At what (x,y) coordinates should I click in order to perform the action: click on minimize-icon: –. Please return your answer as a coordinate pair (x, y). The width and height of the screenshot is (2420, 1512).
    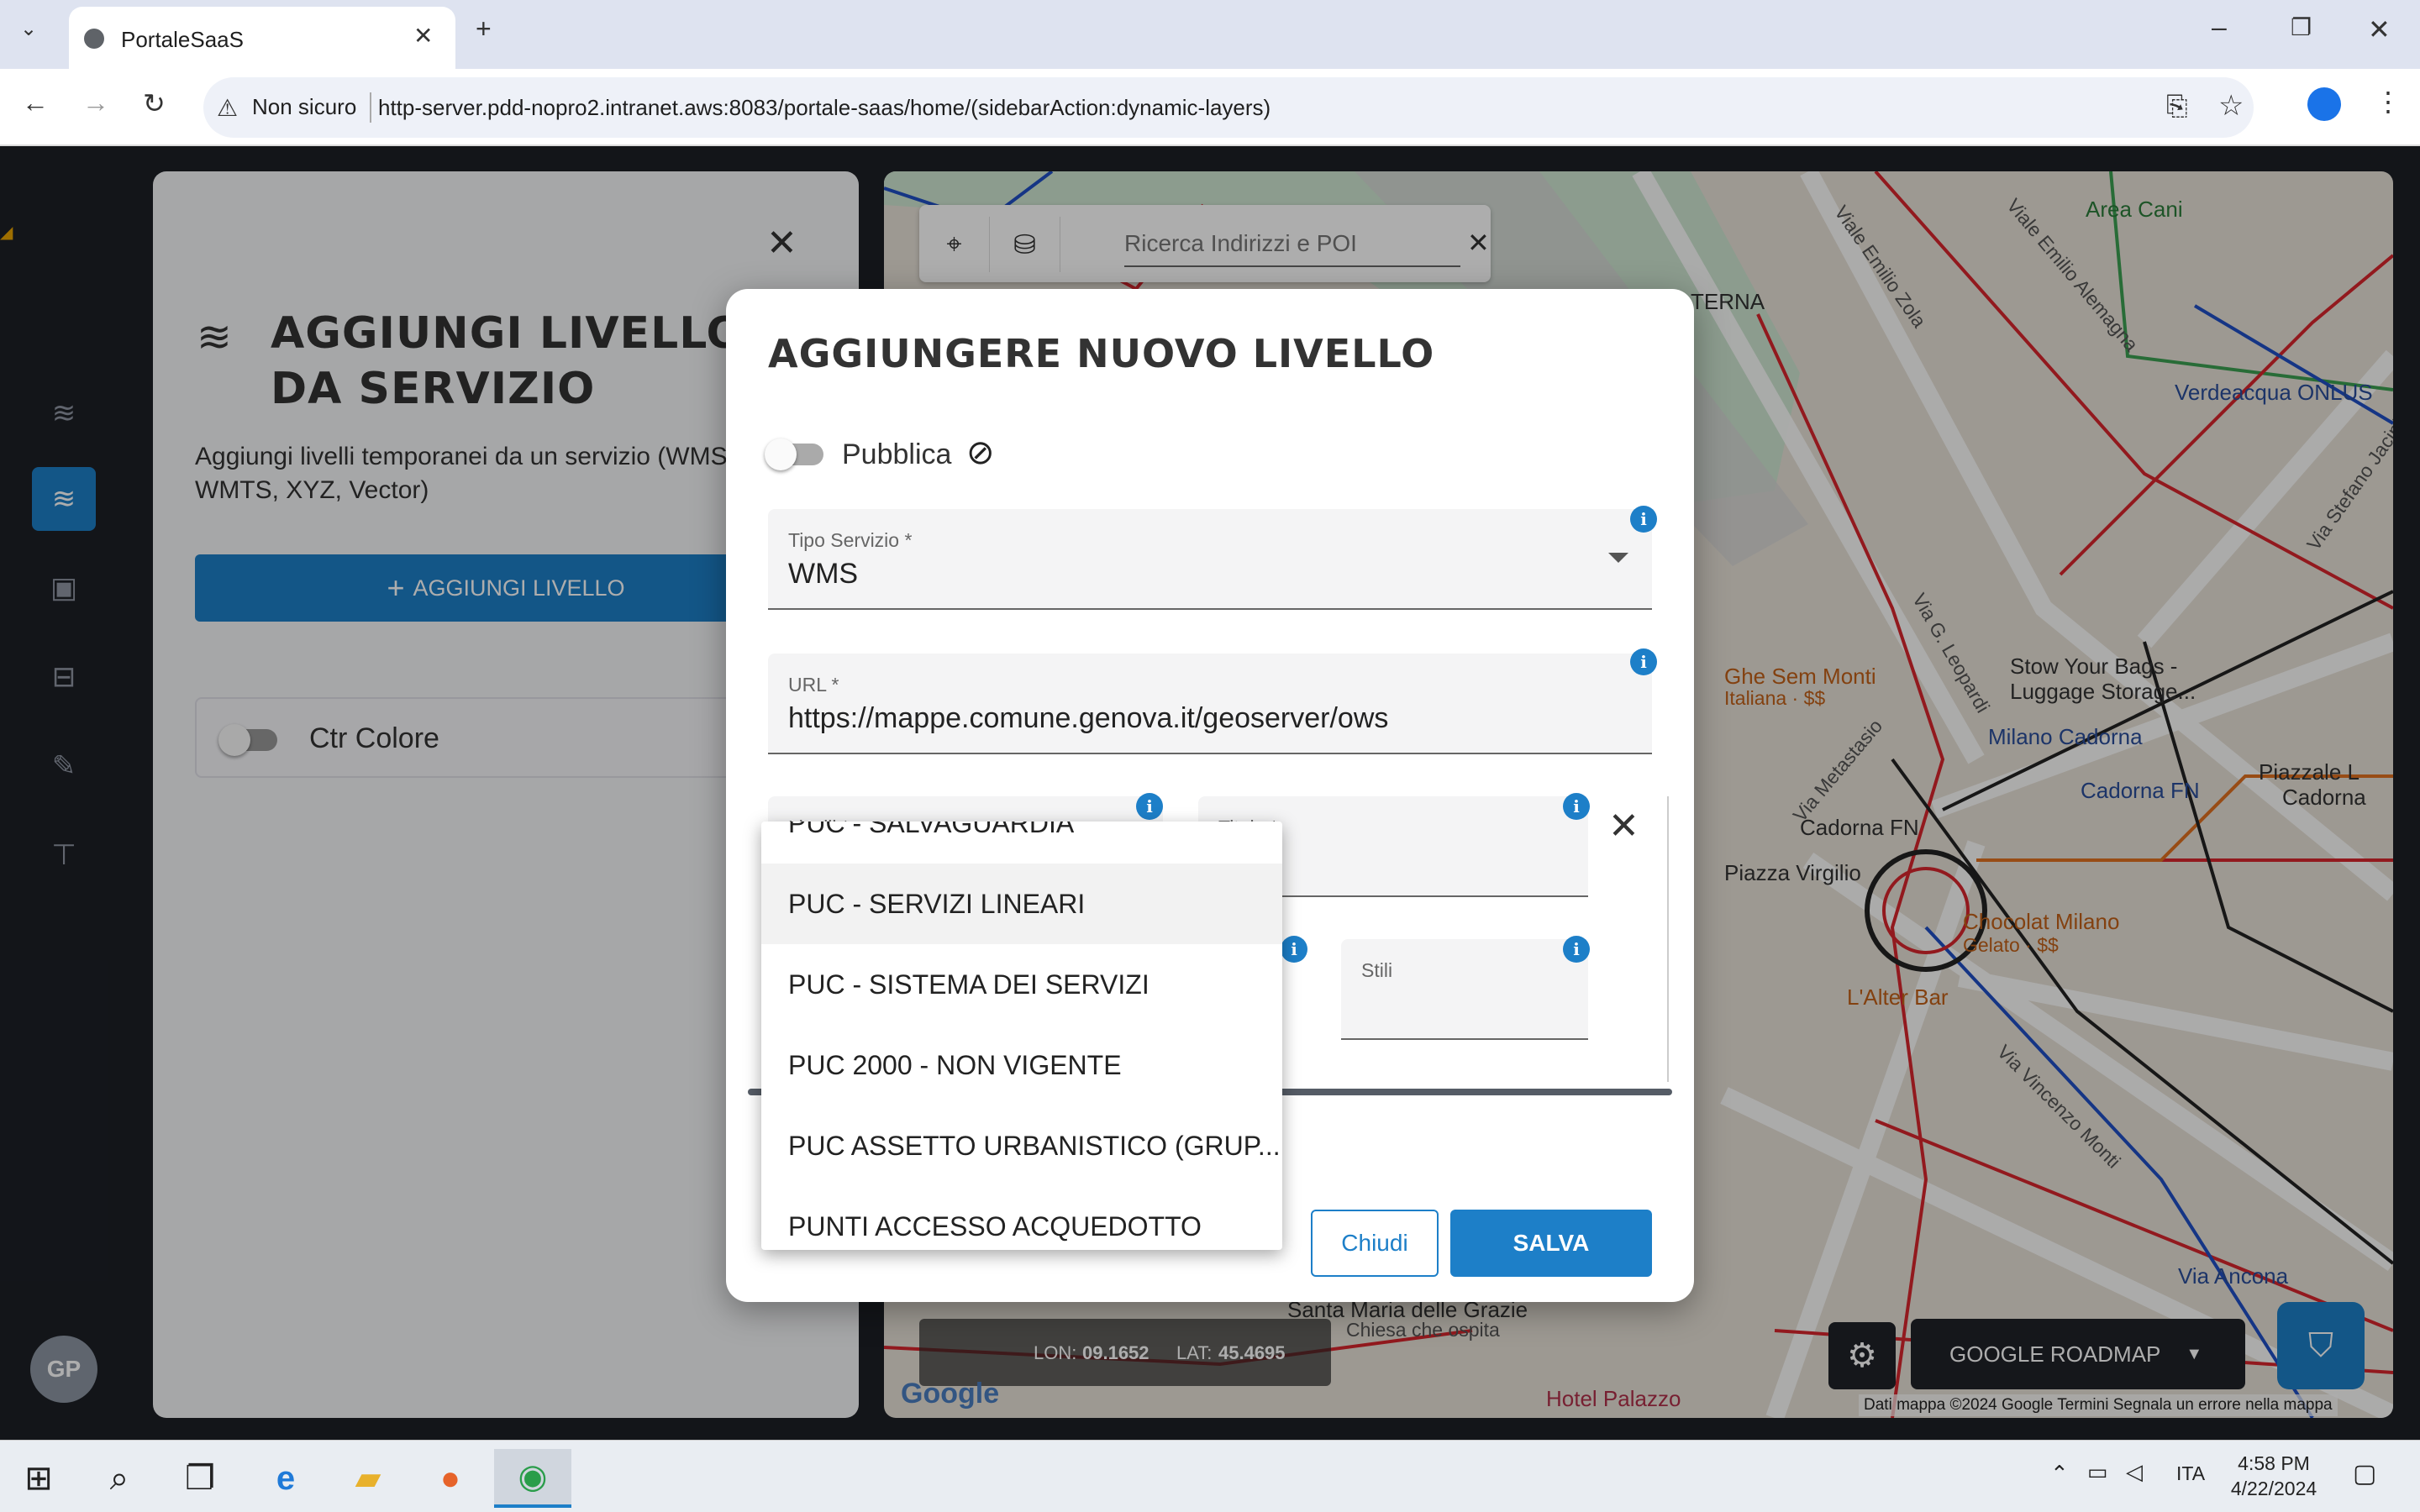
    Looking at the image, I should click on (2219, 27).